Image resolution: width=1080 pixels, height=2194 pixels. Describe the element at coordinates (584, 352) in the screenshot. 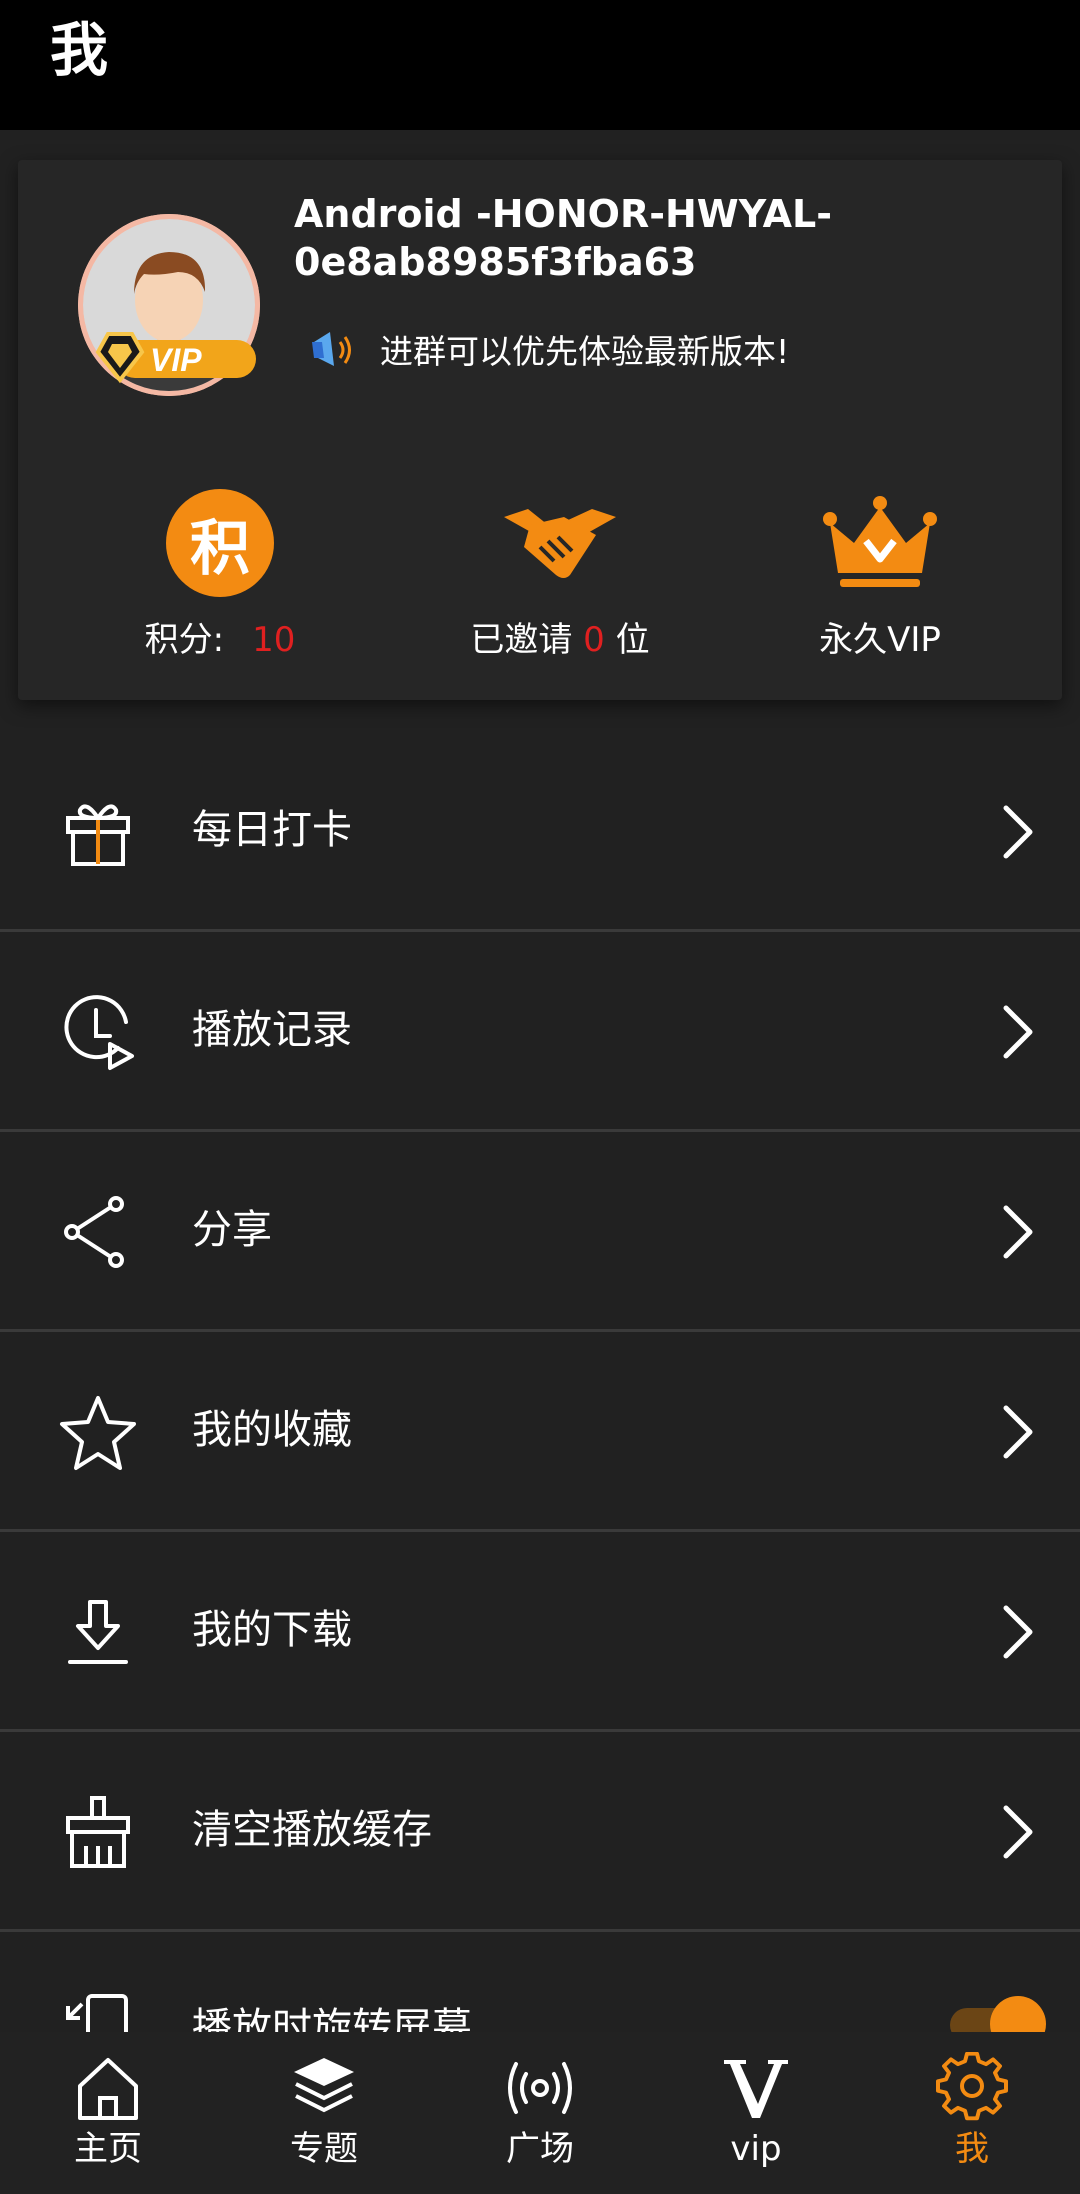

I see `group-notice-text: 进群可以优先体验最新版本!` at that location.